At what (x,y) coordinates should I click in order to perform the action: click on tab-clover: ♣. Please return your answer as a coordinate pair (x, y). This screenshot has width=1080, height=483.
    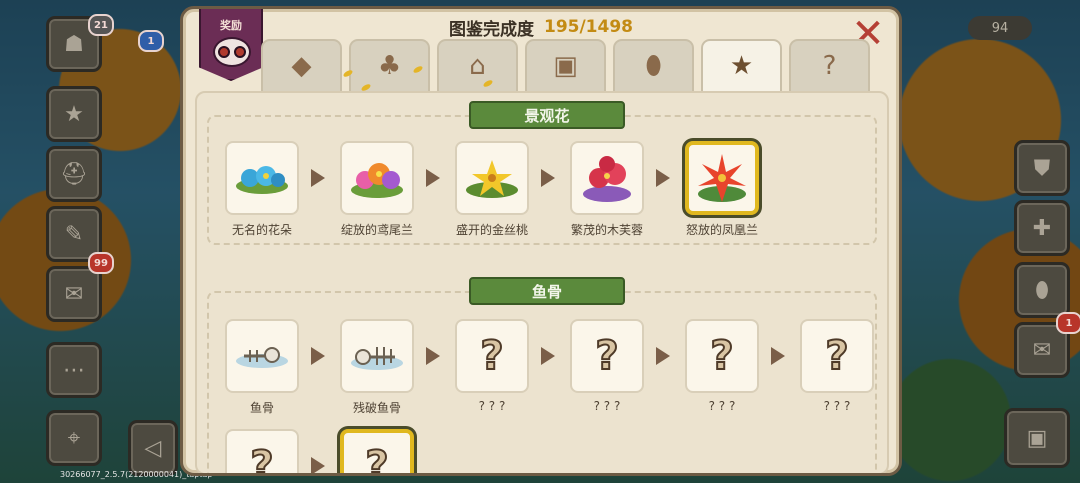
    Looking at the image, I should click on (389, 65).